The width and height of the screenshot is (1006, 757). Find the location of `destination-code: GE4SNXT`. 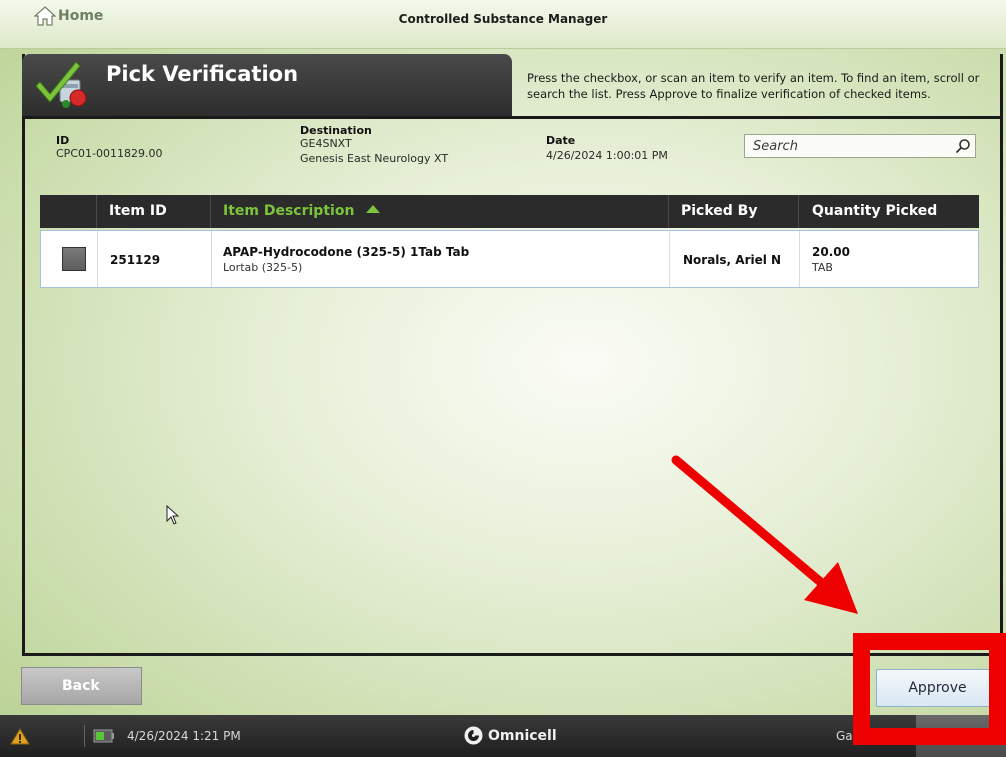

destination-code: GE4SNXT is located at coordinates (326, 143).